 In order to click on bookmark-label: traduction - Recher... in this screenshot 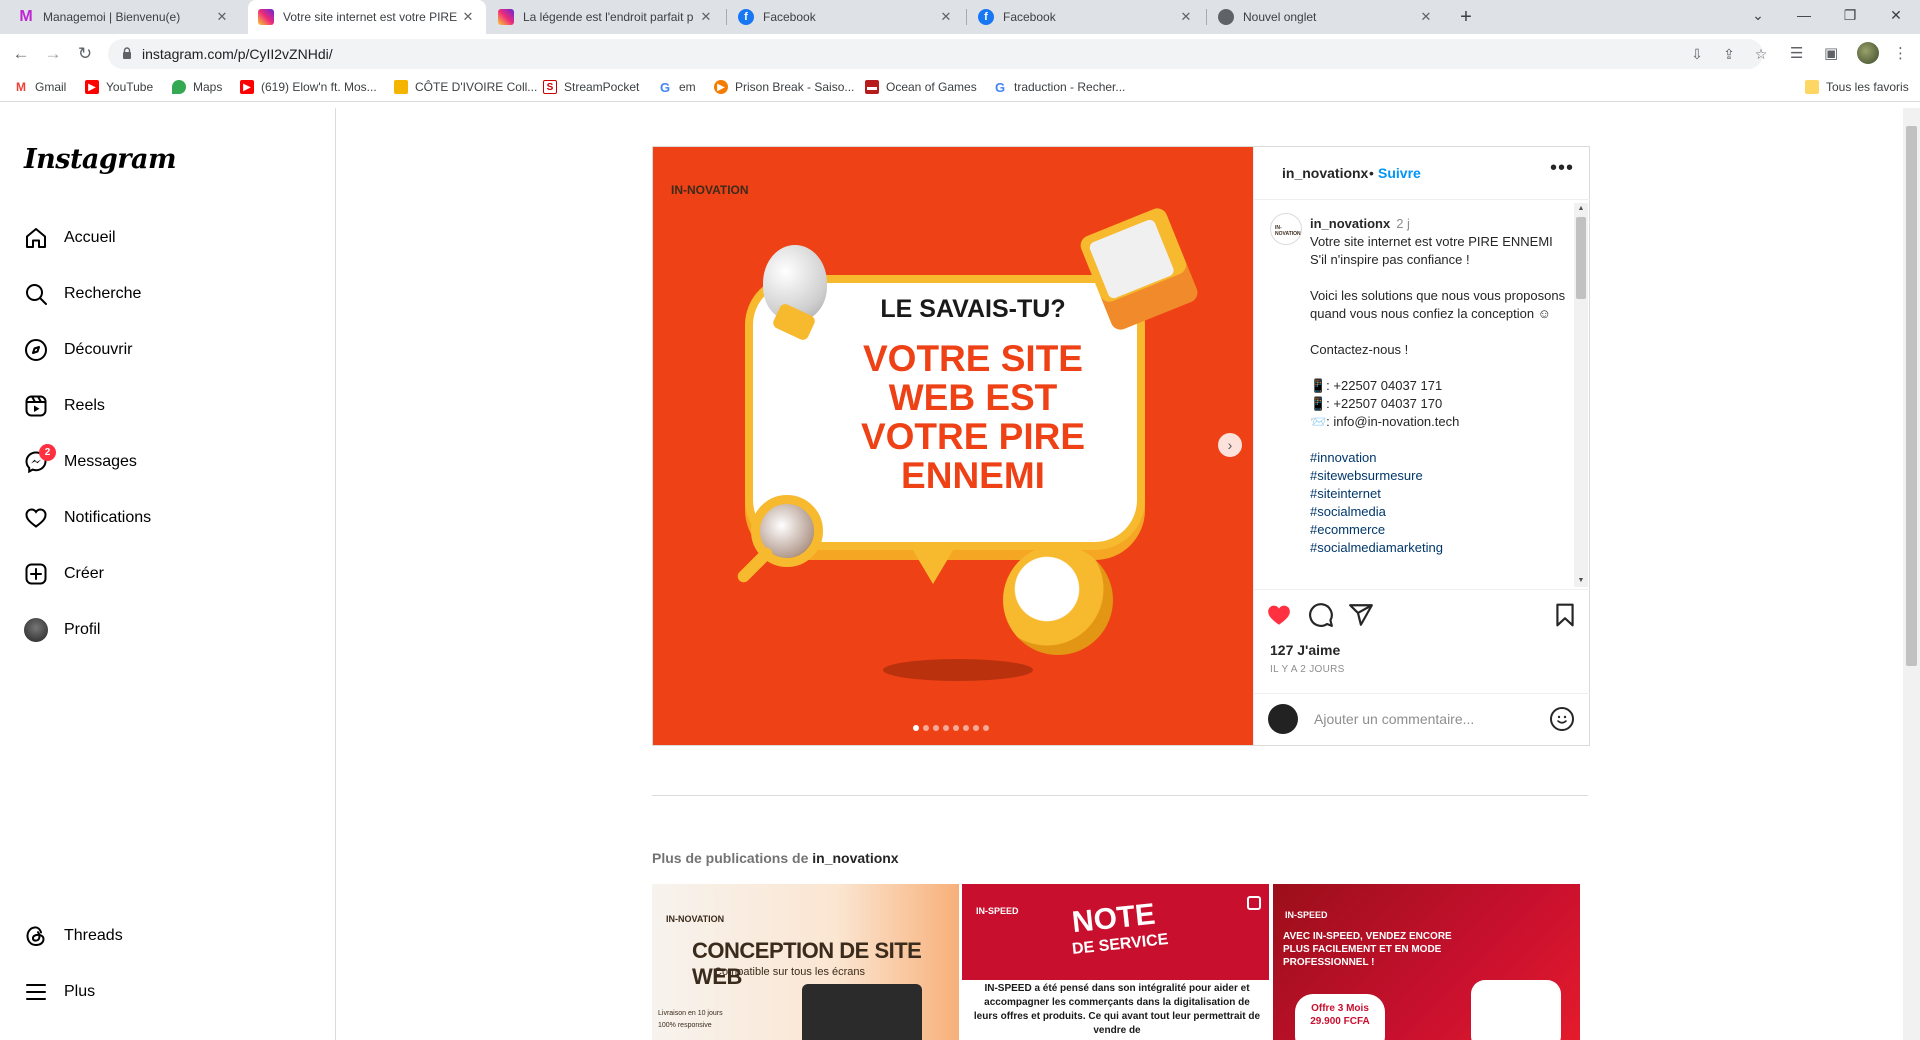, I will do `click(1070, 87)`.